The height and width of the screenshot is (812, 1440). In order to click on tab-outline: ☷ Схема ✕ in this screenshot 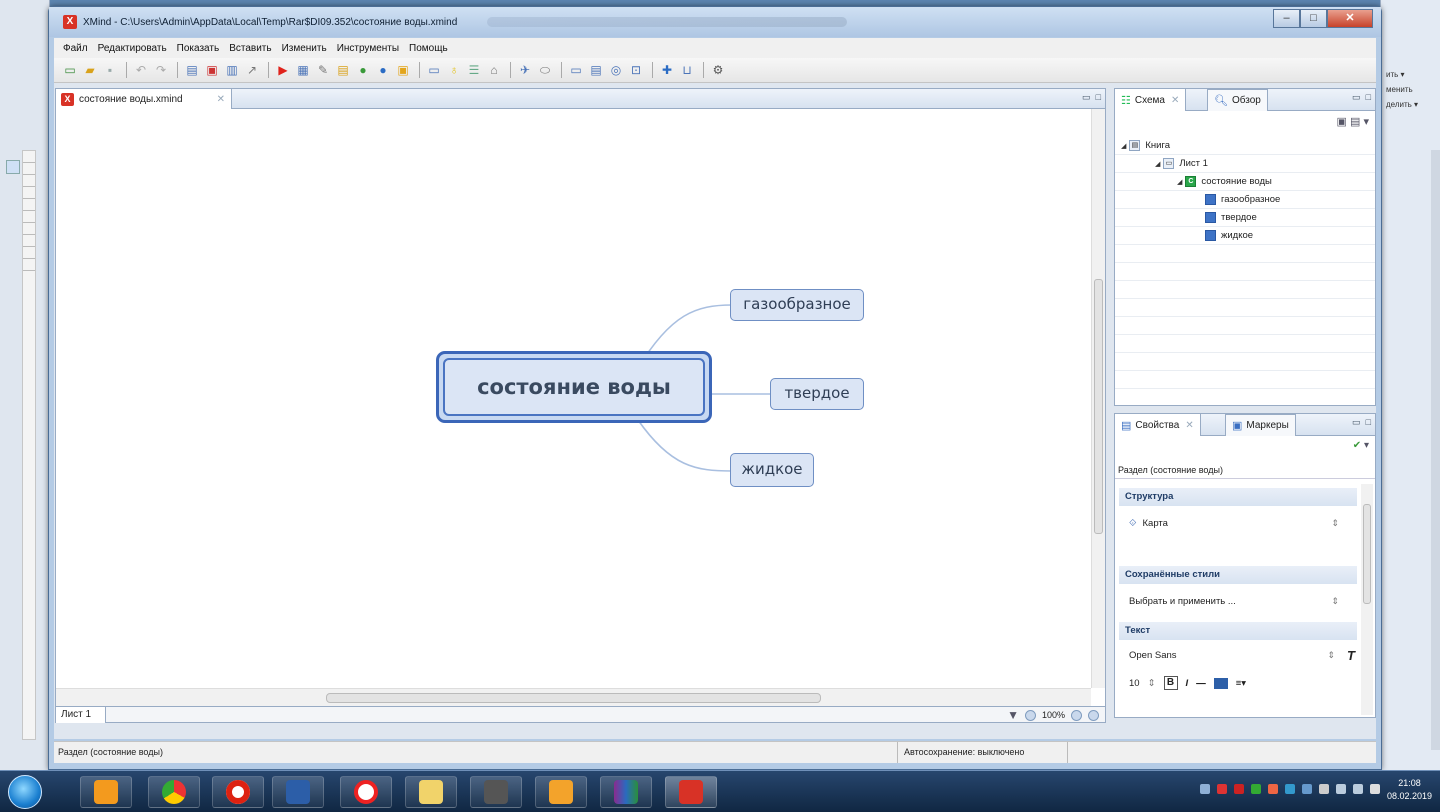, I will do `click(1151, 100)`.